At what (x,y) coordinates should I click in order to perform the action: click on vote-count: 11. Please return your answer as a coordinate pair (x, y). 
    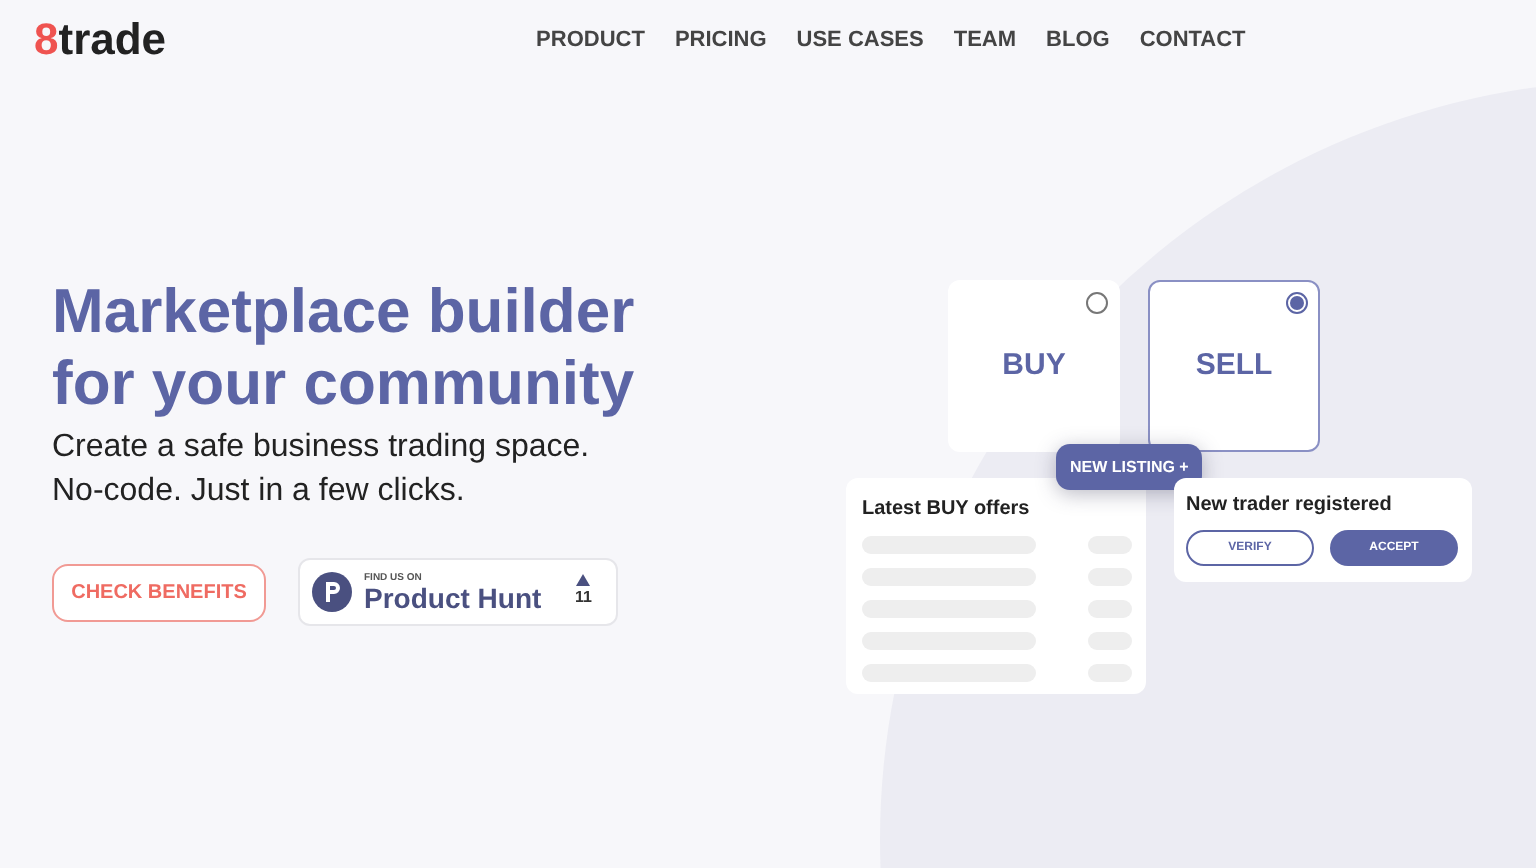
    Looking at the image, I should click on (583, 598).